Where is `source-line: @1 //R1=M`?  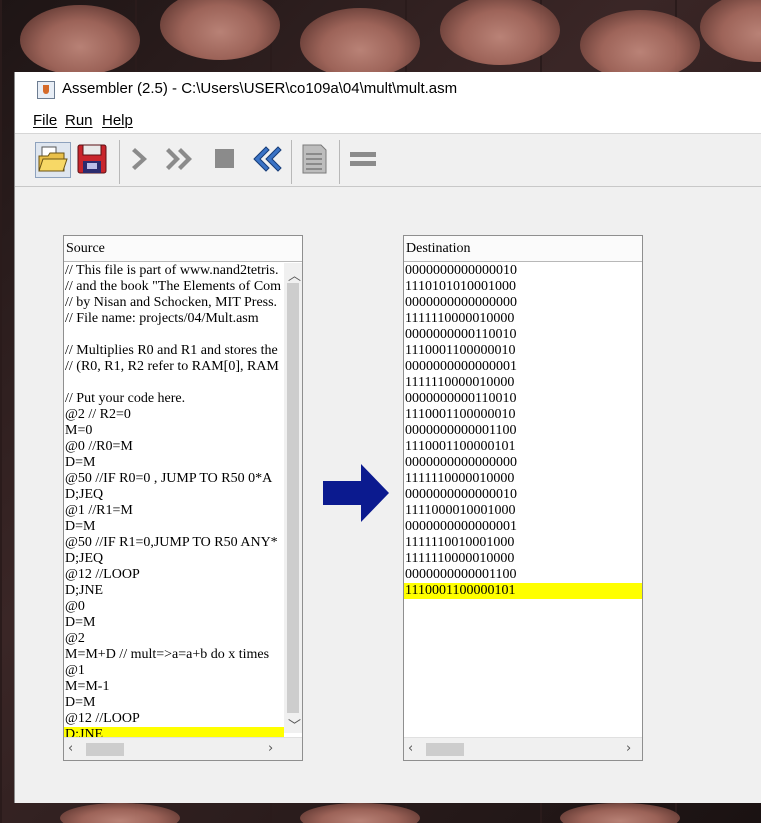
source-line: @1 //R1=M is located at coordinates (174, 511).